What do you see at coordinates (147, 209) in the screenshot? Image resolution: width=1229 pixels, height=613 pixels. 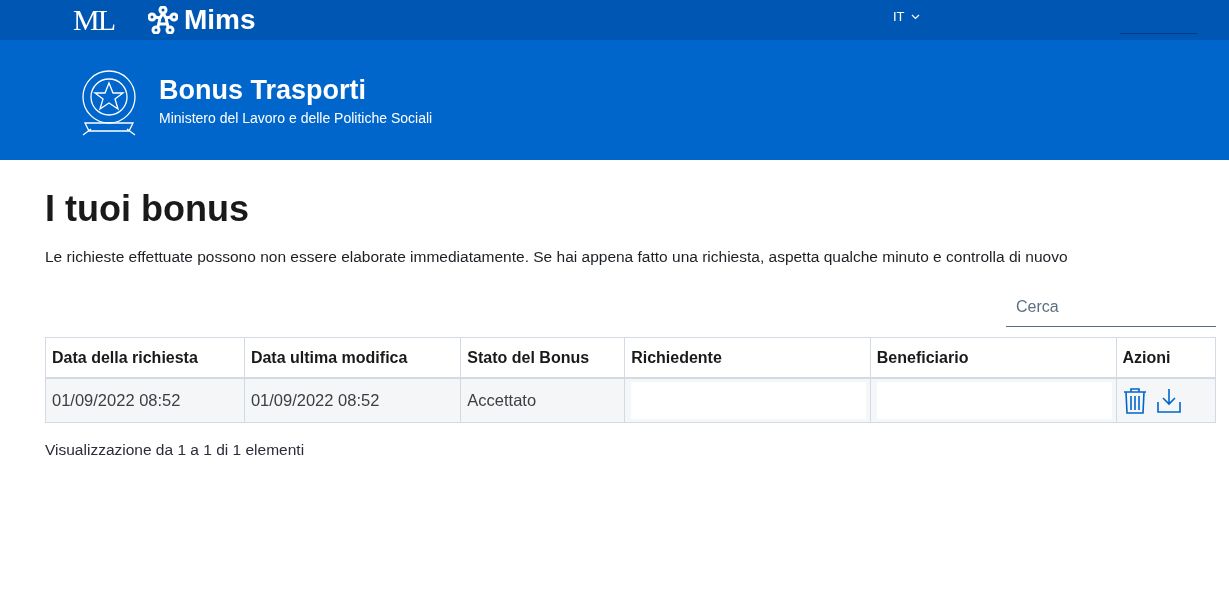 I see `page-title: I tuoi bonus` at bounding box center [147, 209].